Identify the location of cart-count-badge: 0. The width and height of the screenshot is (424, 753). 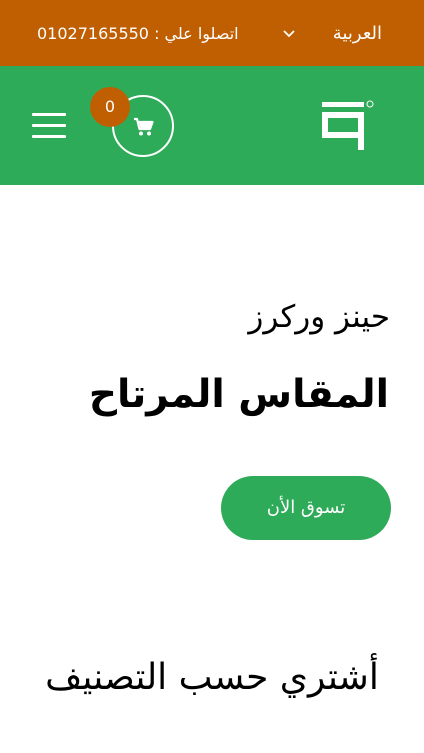
(110, 107).